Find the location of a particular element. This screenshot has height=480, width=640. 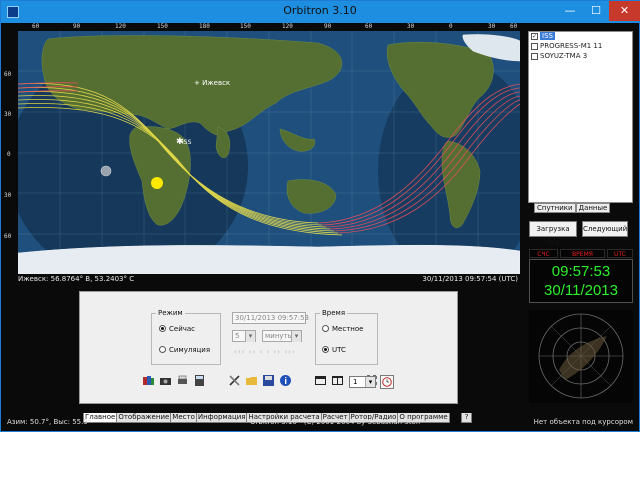

time-group-label: Время is located at coordinates (334, 313).